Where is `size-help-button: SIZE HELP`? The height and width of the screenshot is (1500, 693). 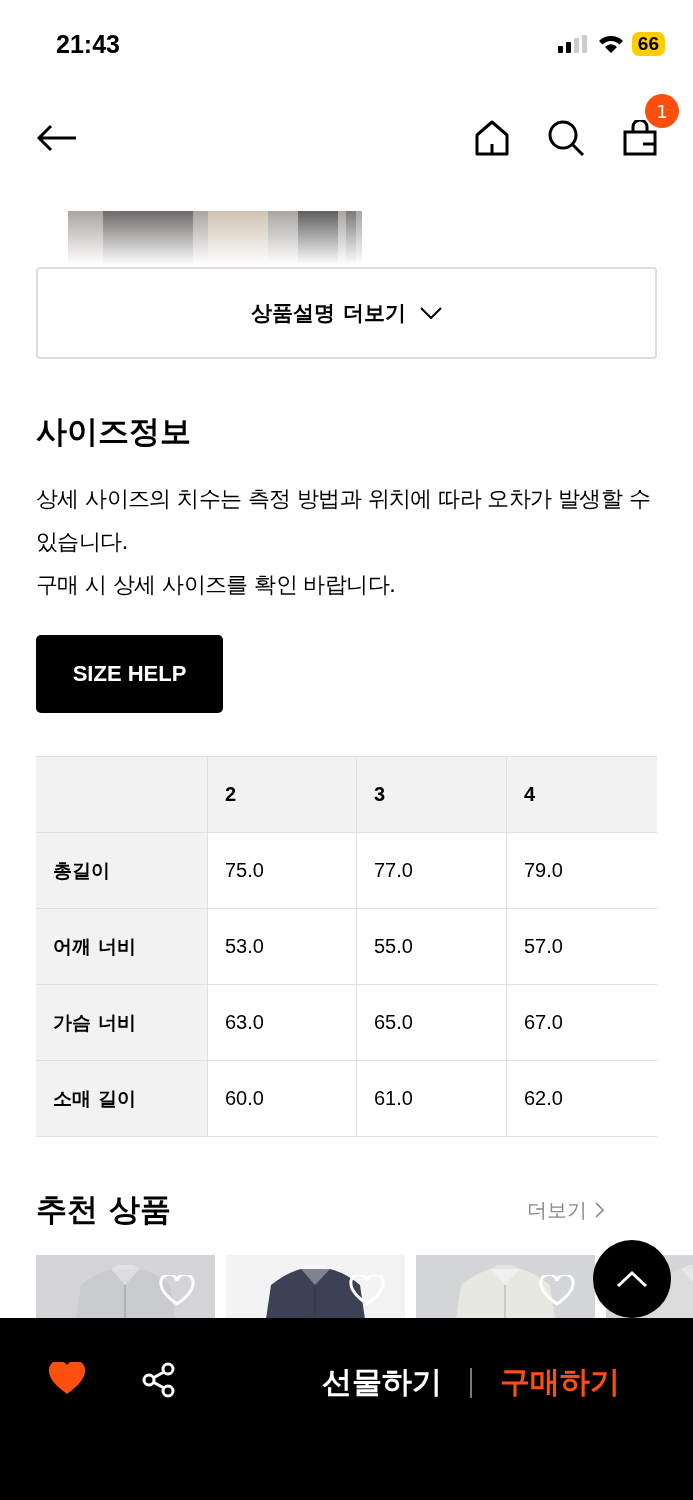
size-help-button: SIZE HELP is located at coordinates (129, 674).